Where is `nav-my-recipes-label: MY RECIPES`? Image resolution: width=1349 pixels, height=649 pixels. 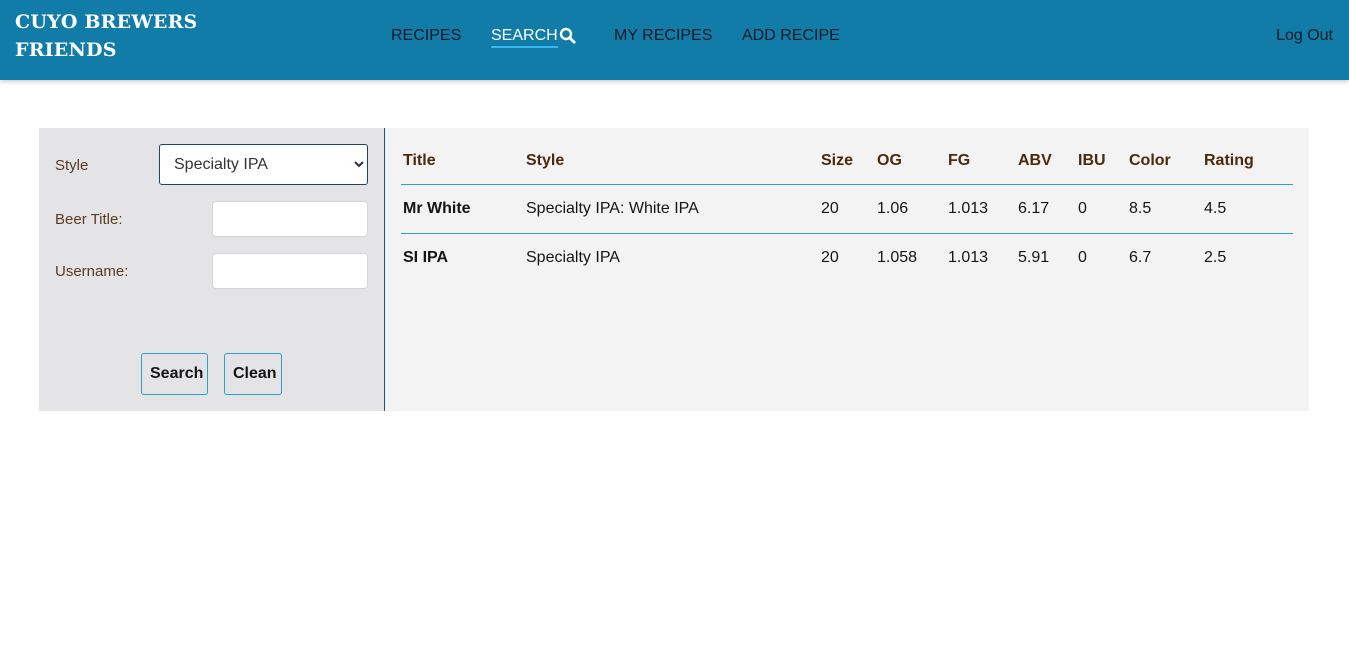 nav-my-recipes-label: MY RECIPES is located at coordinates (663, 35).